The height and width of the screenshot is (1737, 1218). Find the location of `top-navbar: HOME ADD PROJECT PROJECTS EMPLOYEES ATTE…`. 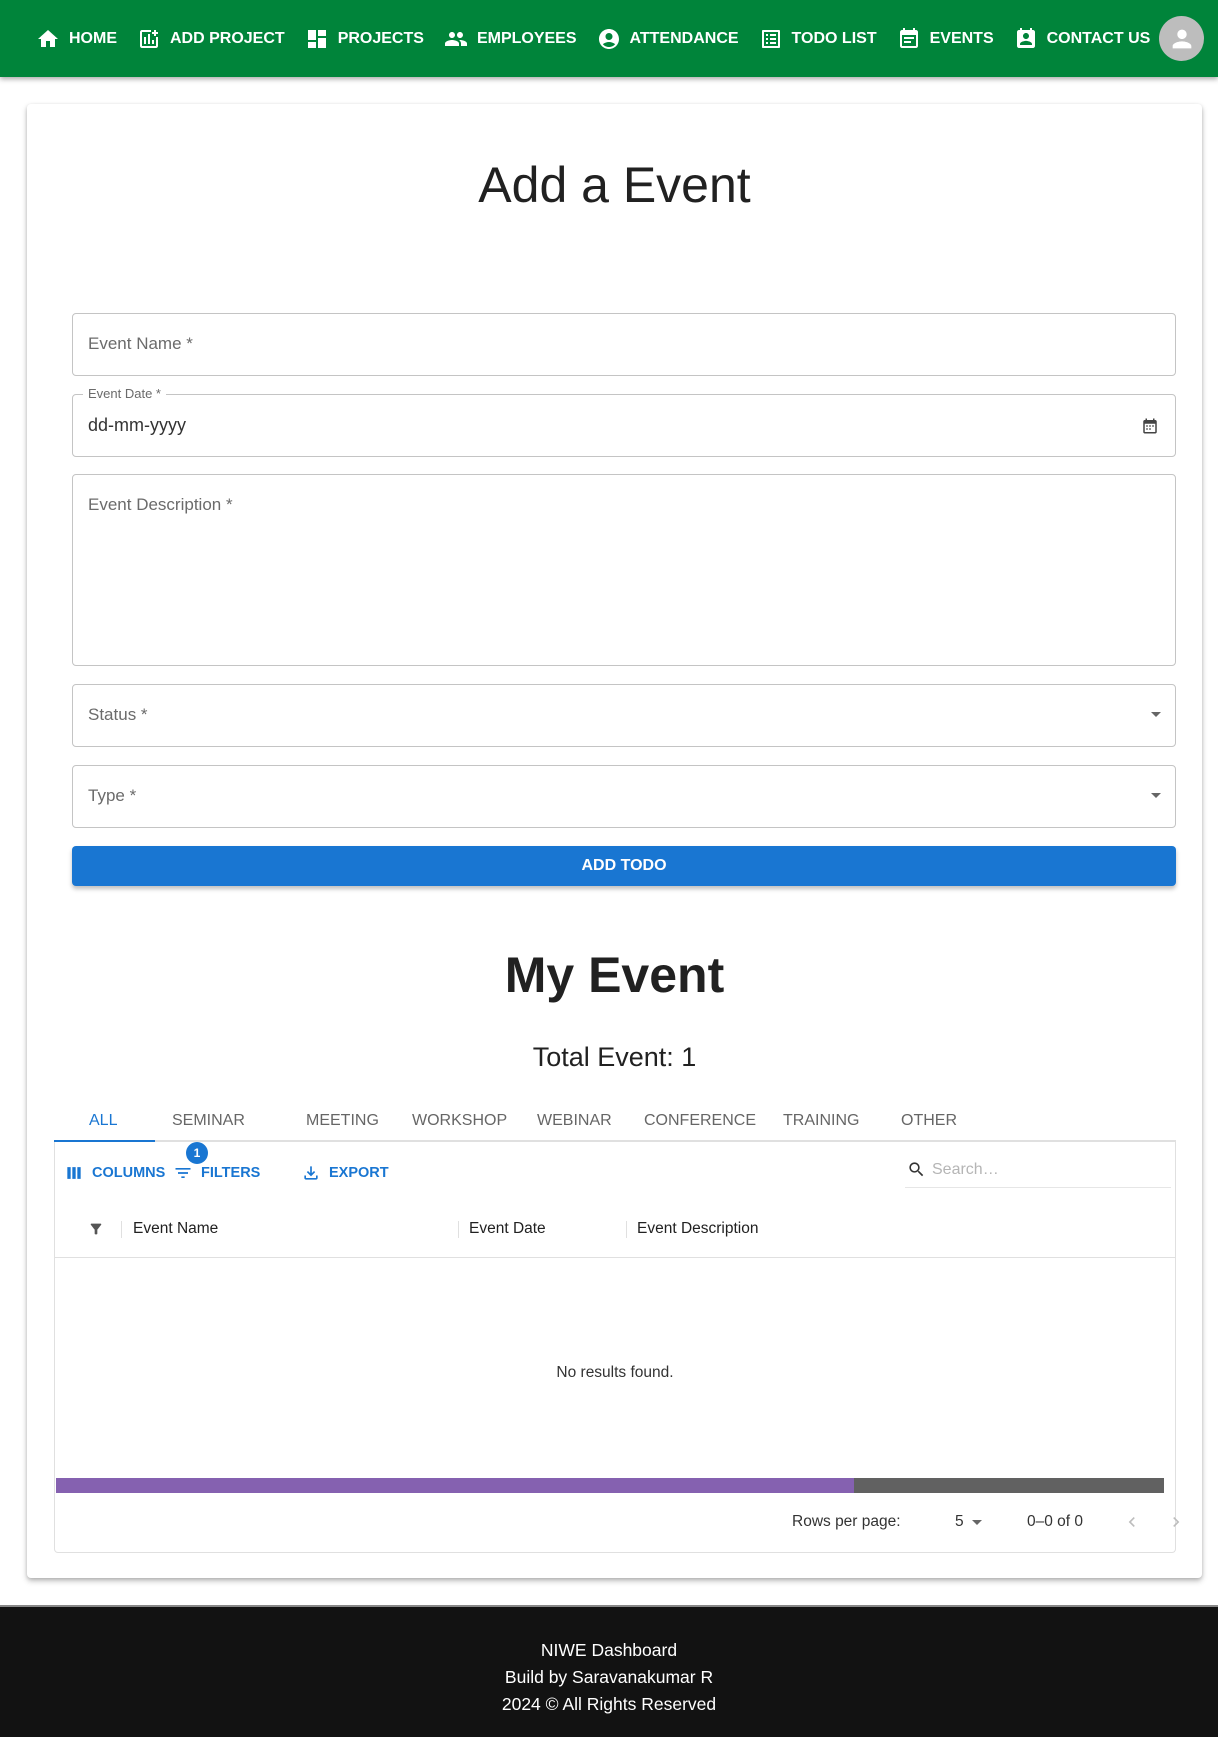

top-navbar: HOME ADD PROJECT PROJECTS EMPLOYEES ATTE… is located at coordinates (609, 38).